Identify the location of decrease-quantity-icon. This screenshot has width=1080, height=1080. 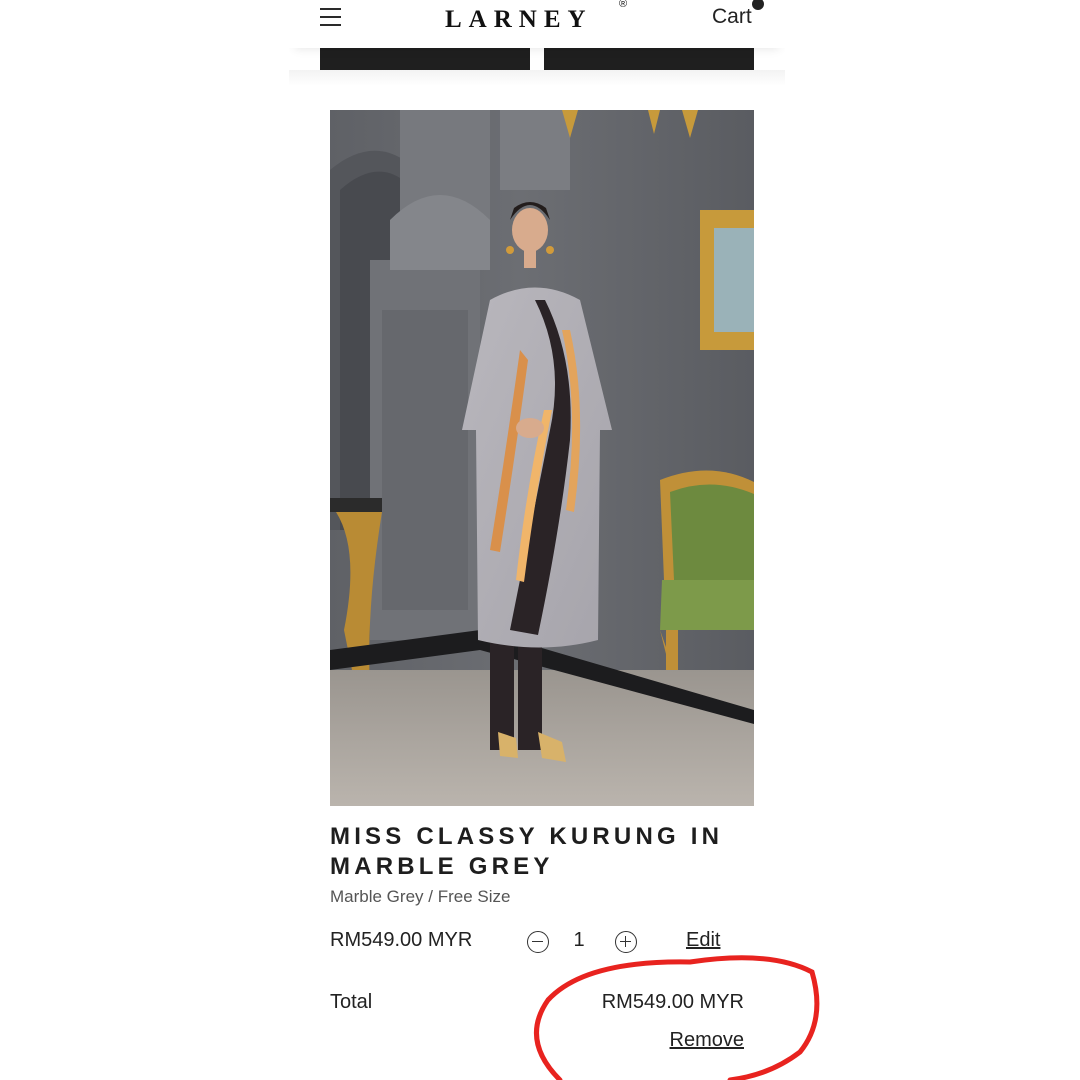
(538, 942).